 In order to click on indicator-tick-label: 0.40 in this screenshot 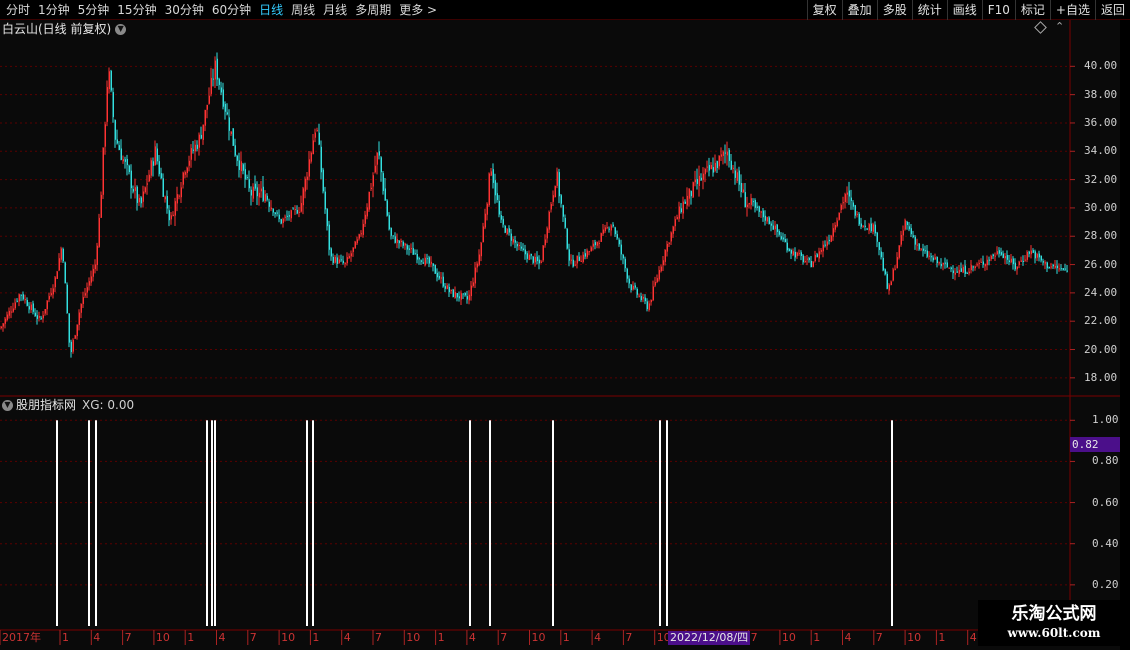, I will do `click(1105, 543)`.